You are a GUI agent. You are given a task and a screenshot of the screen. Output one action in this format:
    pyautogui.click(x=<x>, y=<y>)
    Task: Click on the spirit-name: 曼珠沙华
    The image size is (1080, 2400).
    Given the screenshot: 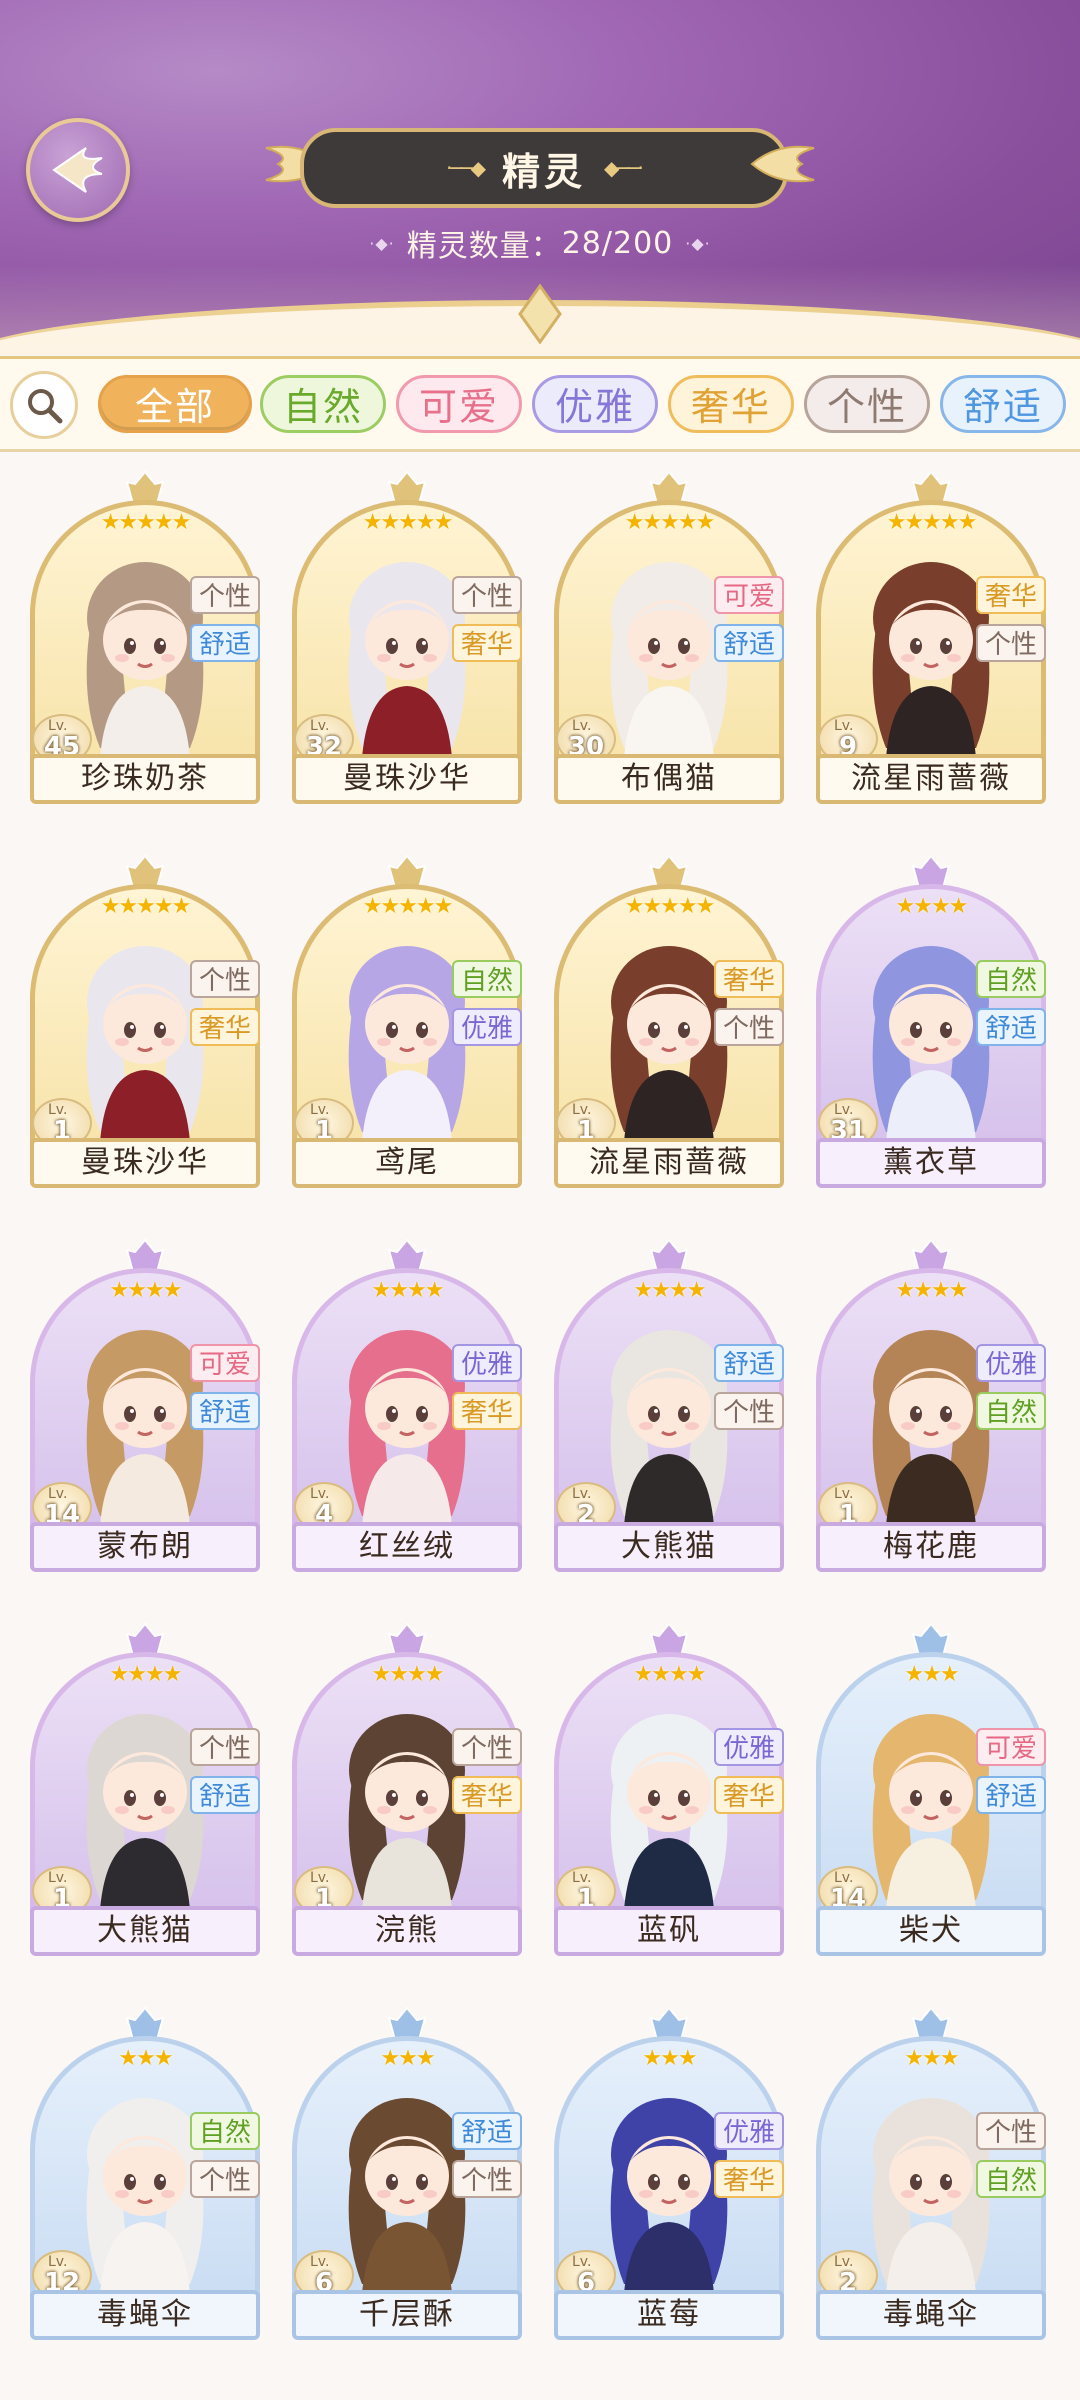 What is the action you would take?
    pyautogui.click(x=145, y=1163)
    